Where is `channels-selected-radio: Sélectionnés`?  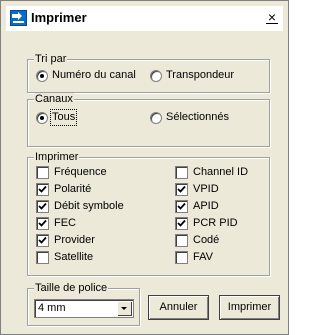
channels-selected-radio: Sélectionnés is located at coordinates (189, 117).